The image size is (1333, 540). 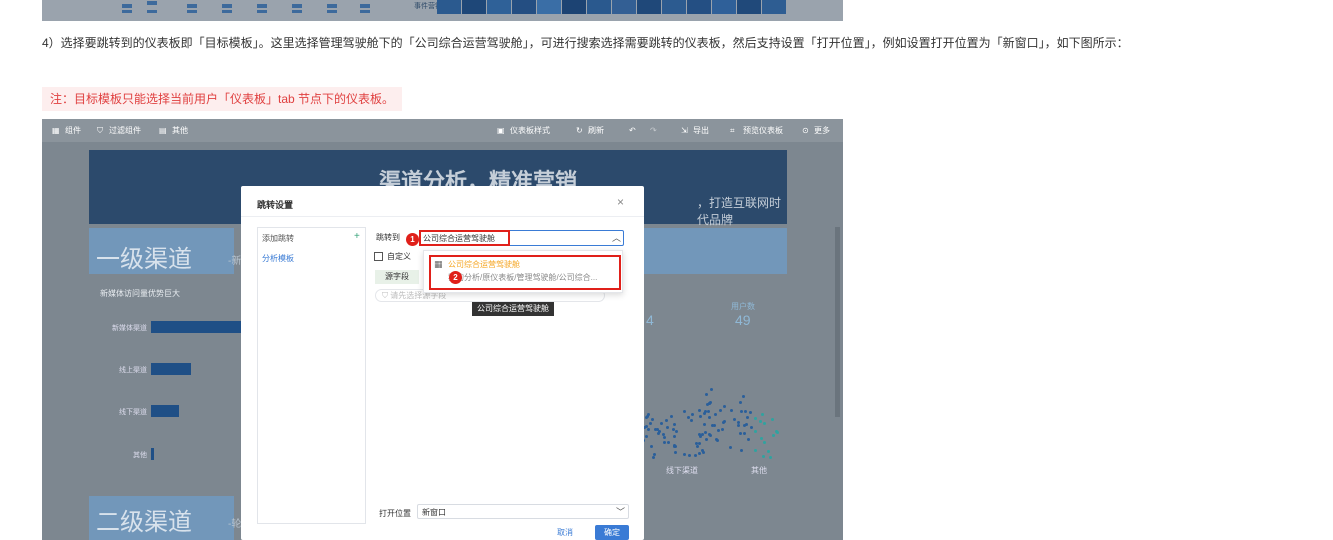 I want to click on level2-suffix: -轮, so click(x=235, y=524).